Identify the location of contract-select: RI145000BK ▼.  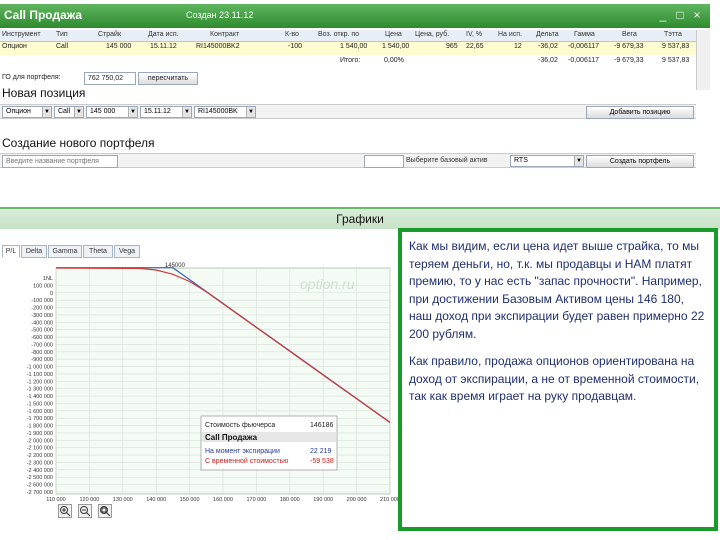
(225, 112).